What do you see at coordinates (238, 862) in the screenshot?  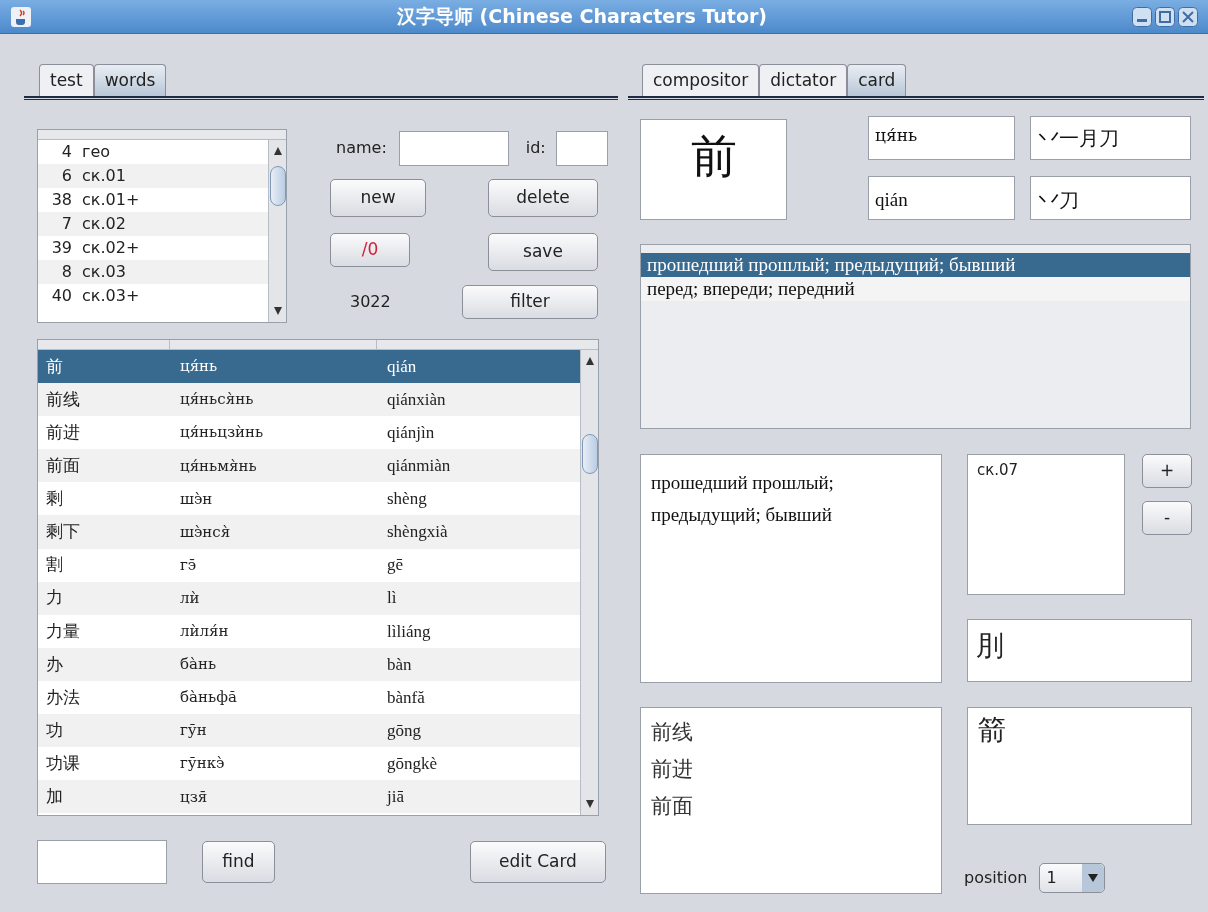 I see `find-button: find` at bounding box center [238, 862].